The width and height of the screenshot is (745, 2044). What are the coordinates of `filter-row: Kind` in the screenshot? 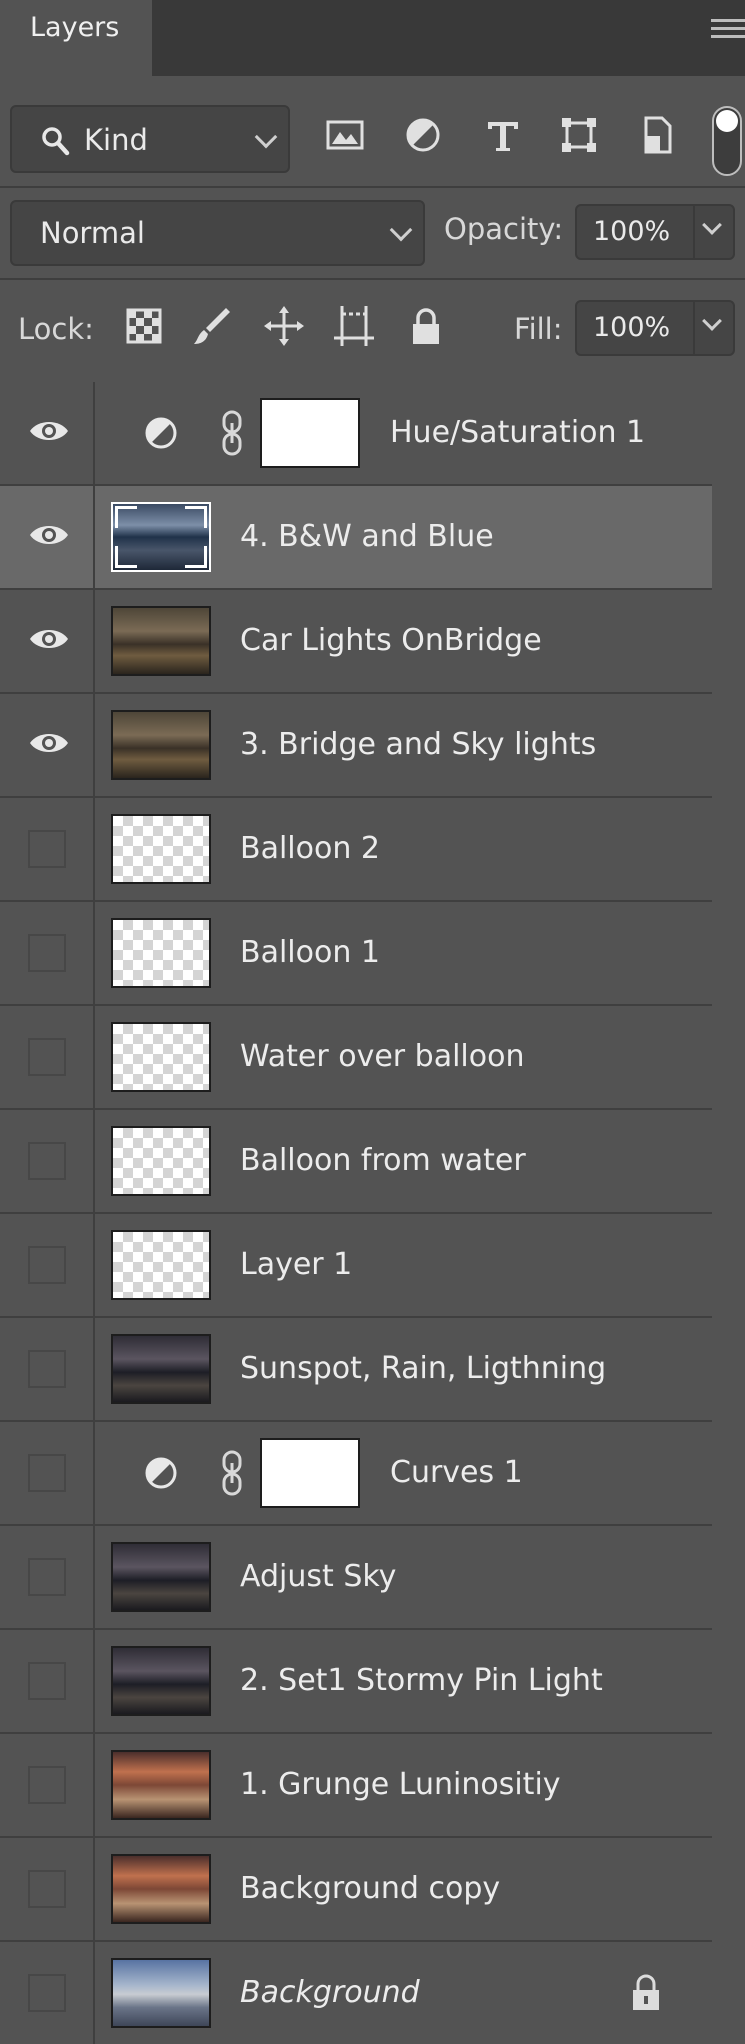 It's located at (372, 131).